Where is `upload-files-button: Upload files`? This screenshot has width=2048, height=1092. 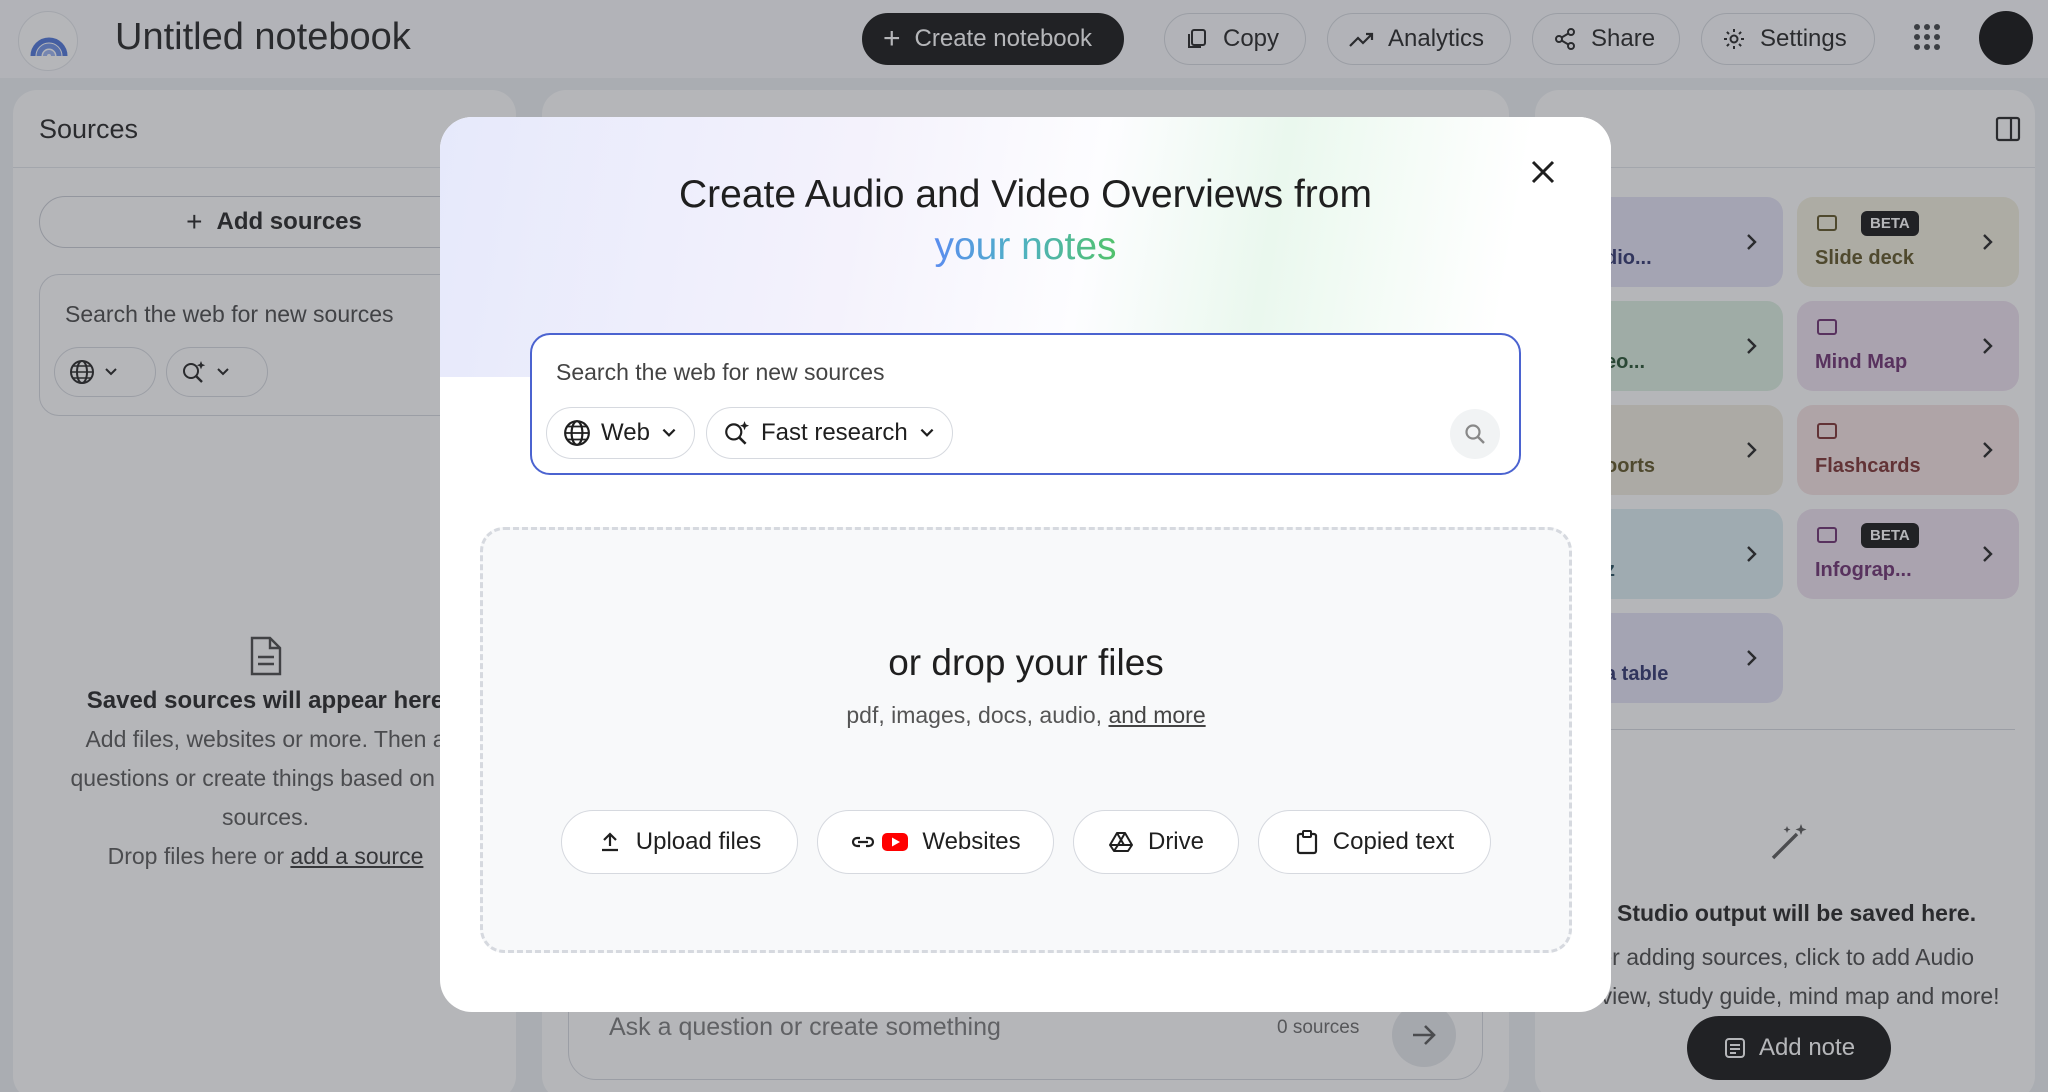
upload-files-button: Upload files is located at coordinates (679, 842).